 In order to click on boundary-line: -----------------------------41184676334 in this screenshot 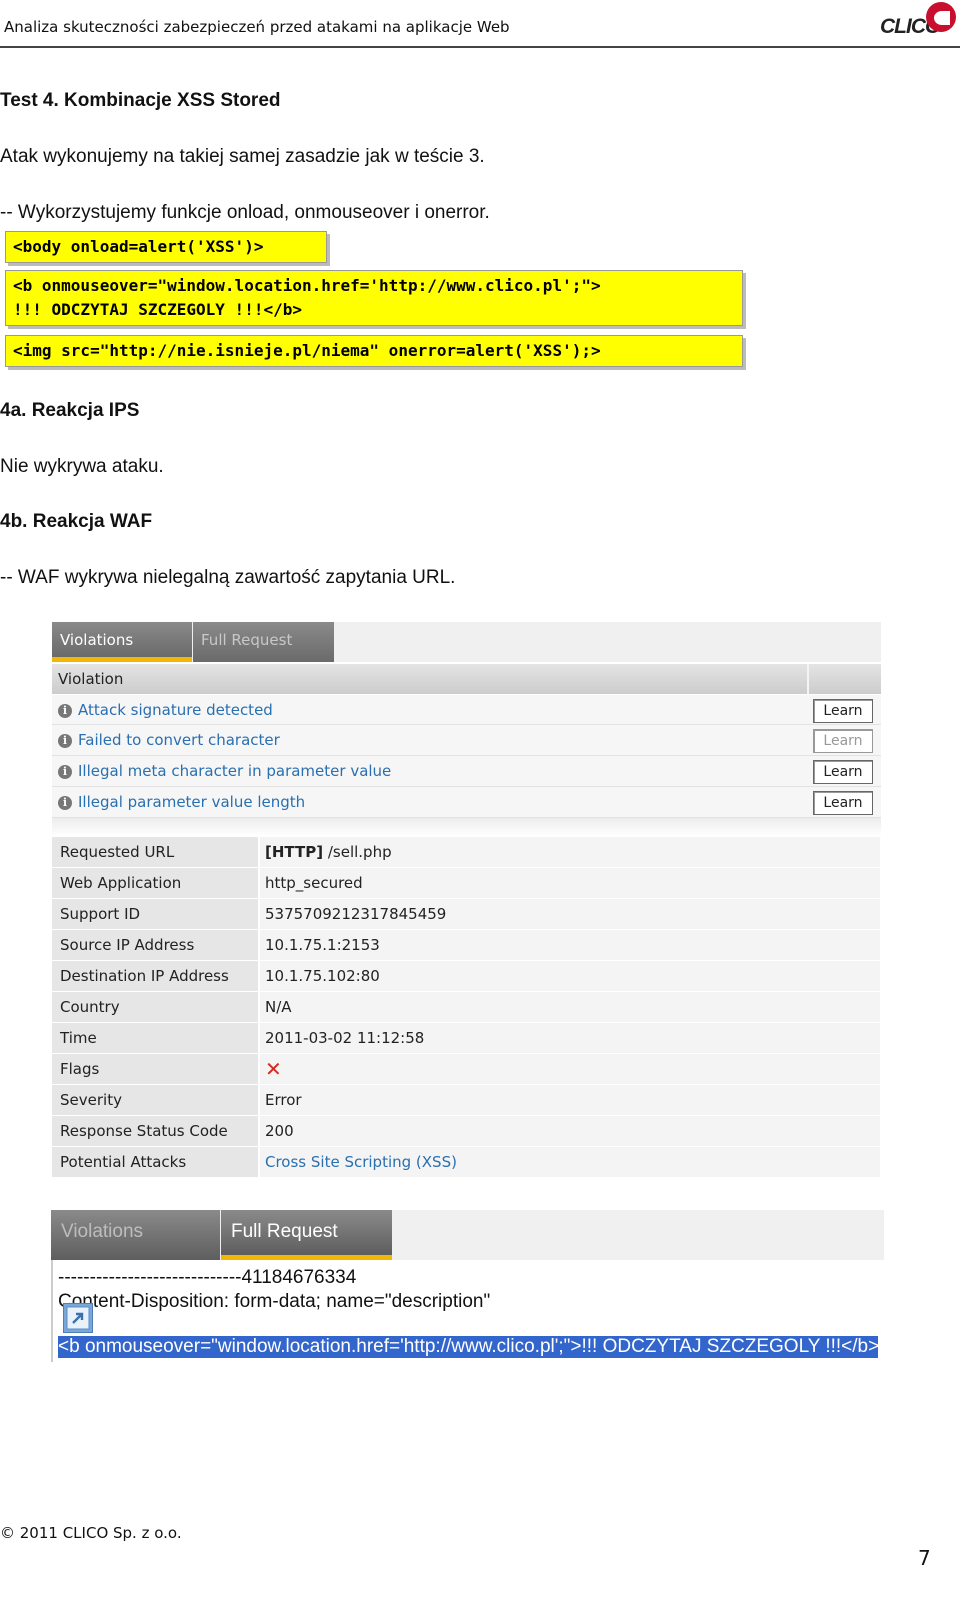, I will do `click(207, 1277)`.